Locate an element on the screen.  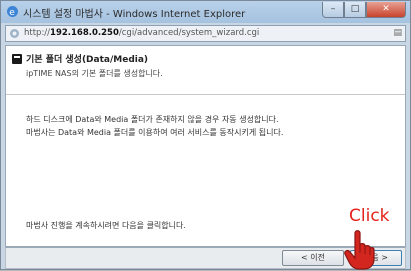
pointing-hand-icon is located at coordinates (359, 250).